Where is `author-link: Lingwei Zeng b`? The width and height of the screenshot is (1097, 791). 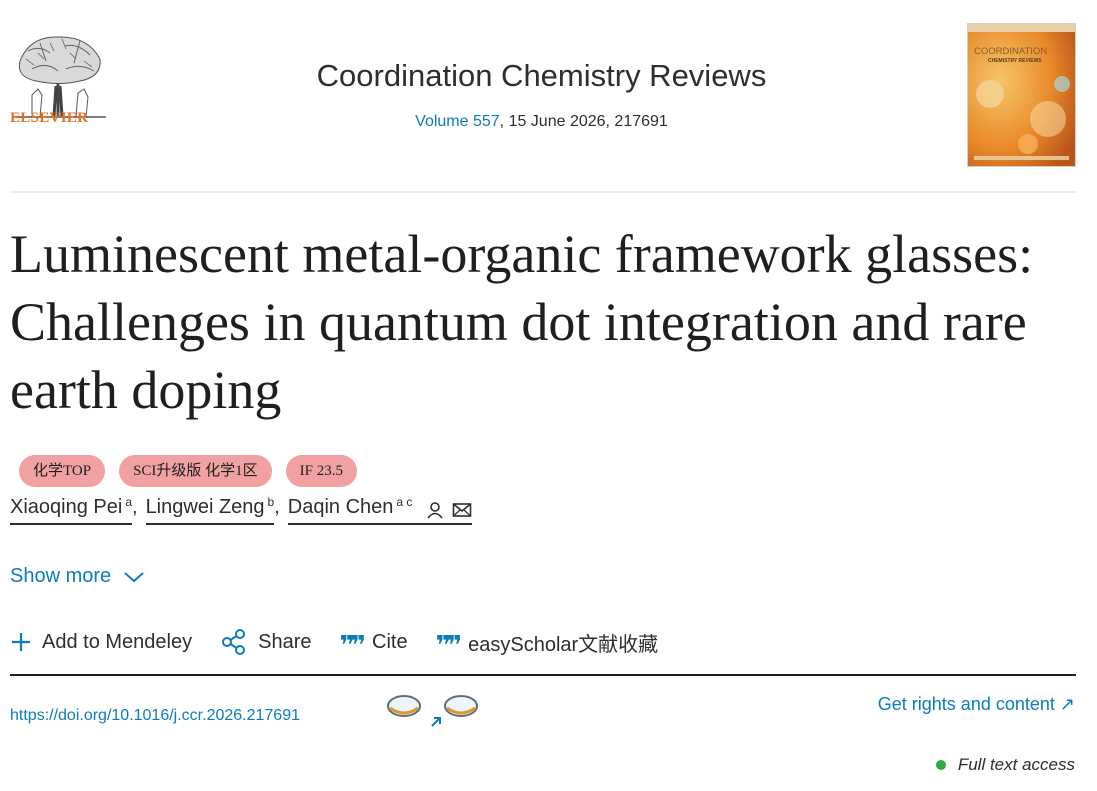
author-link: Lingwei Zeng b is located at coordinates (210, 510).